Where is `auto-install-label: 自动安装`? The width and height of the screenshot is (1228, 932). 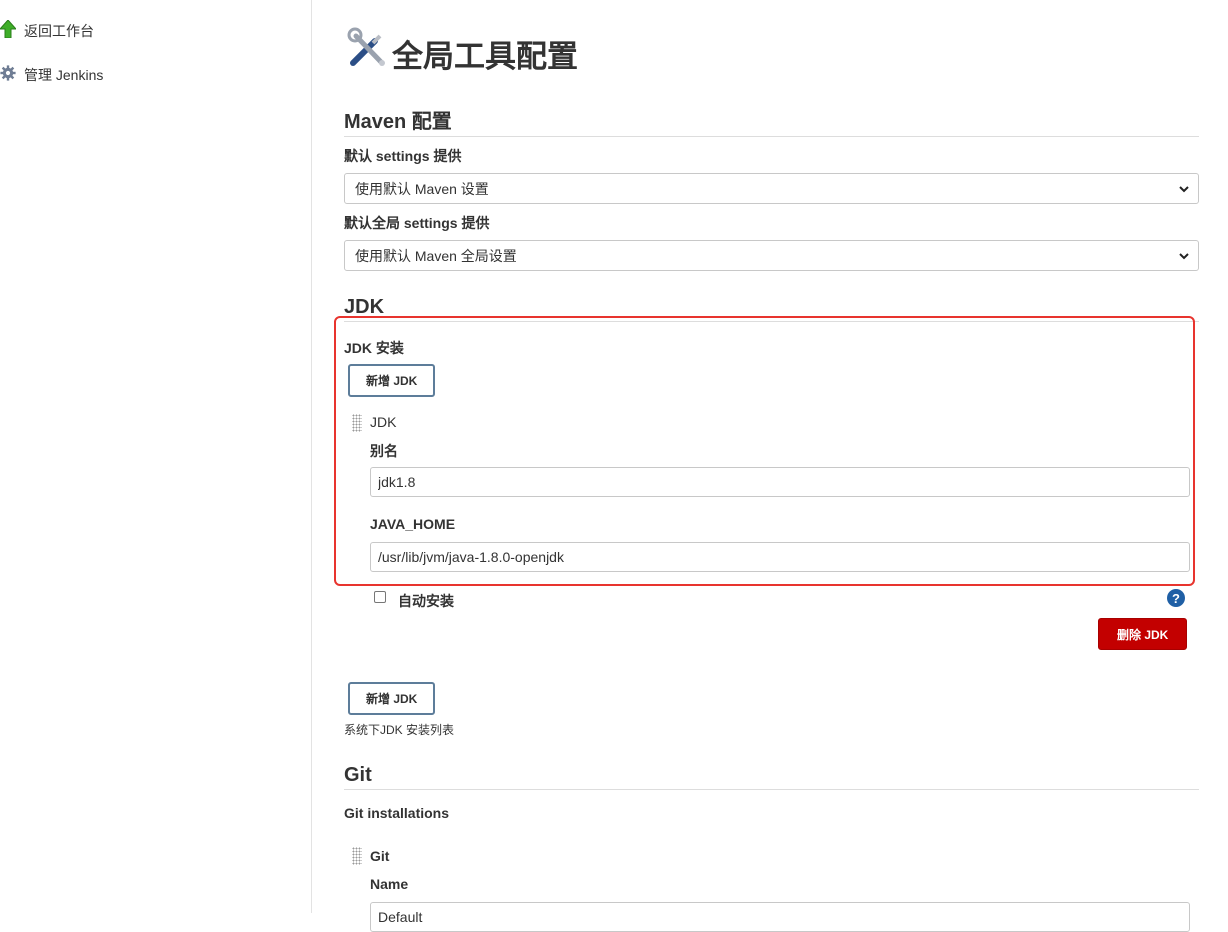
auto-install-label: 自动安装 is located at coordinates (426, 601).